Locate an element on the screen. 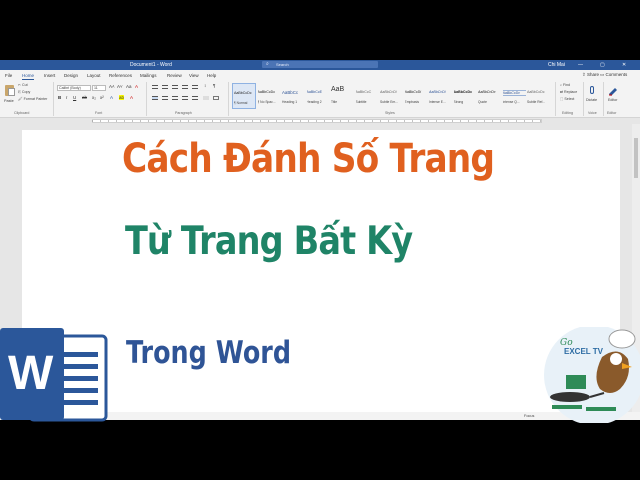 The height and width of the screenshot is (480, 640). line-spacing-icon is located at coordinates (195, 98).